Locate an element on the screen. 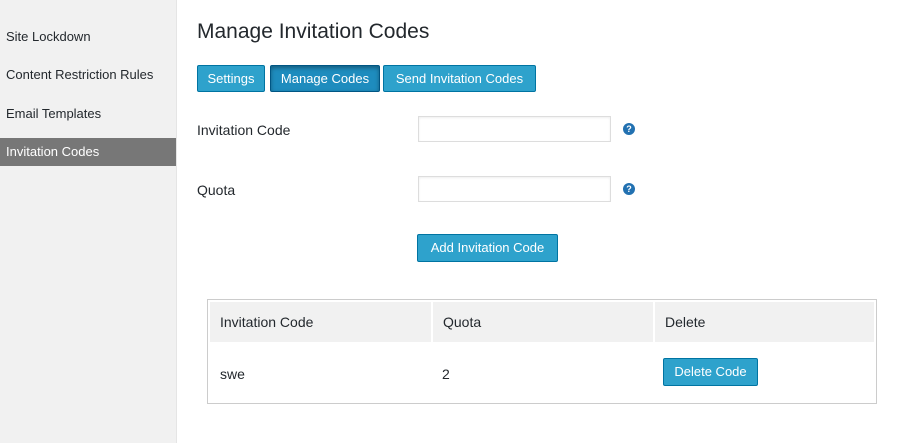 Image resolution: width=912 pixels, height=443 pixels. tab-manage-codes: Manage Codes is located at coordinates (325, 78).